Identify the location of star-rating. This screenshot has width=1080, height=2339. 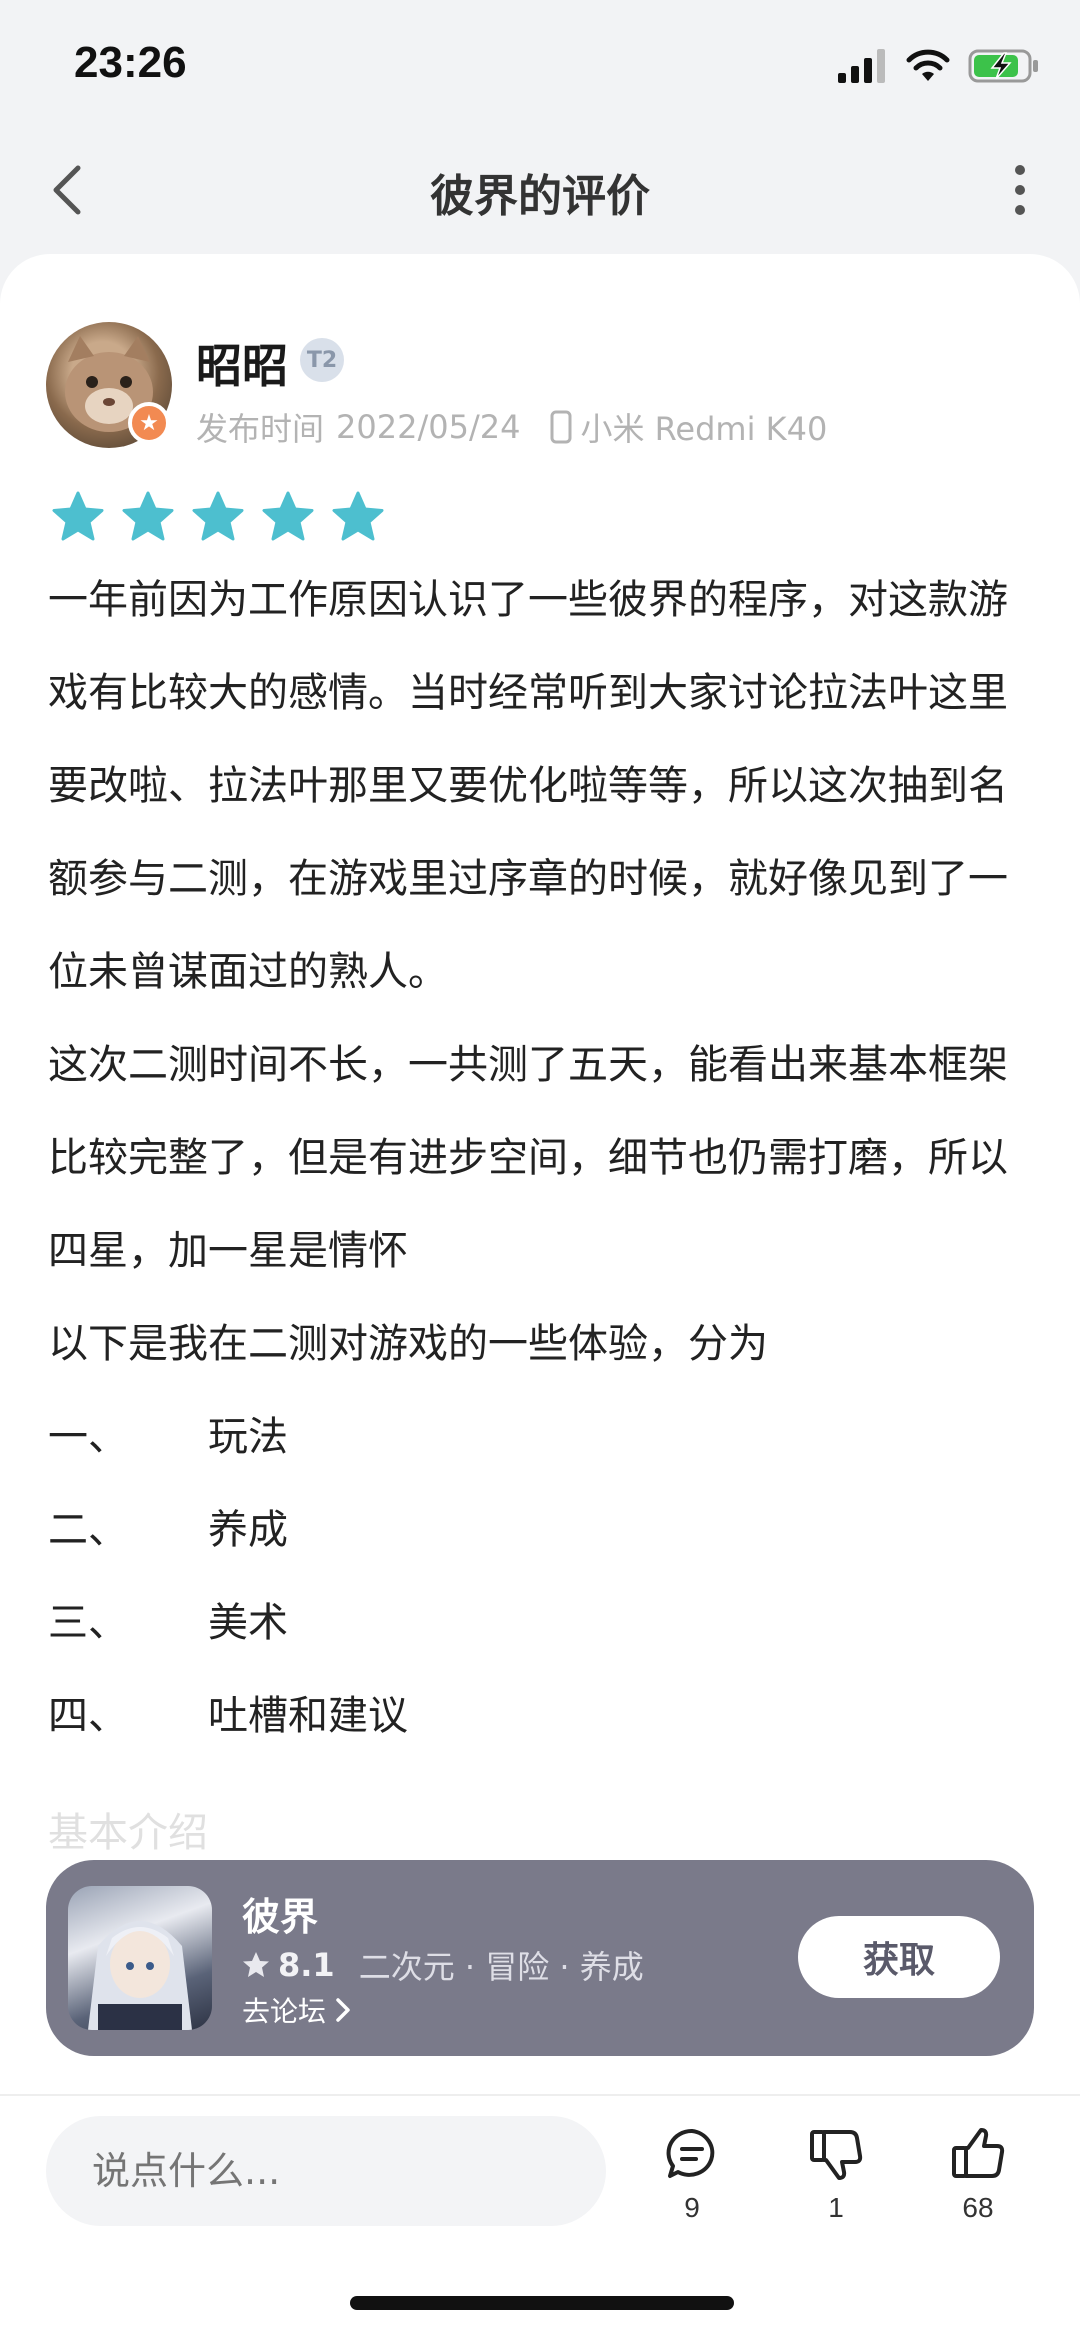
(218, 518).